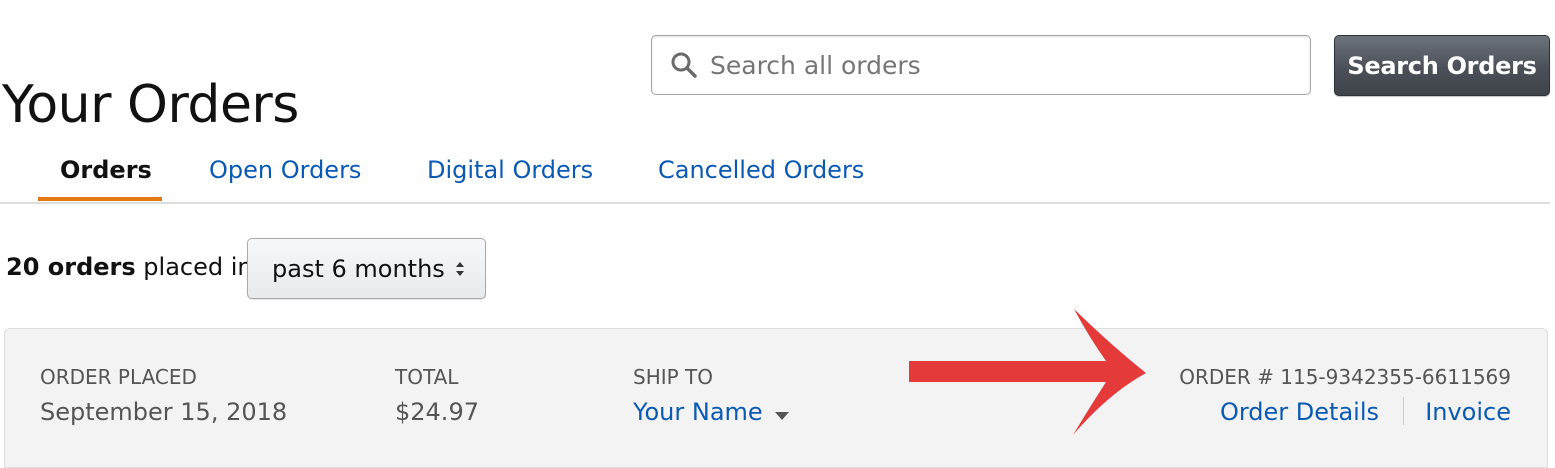  I want to click on ship-to-name-link: Your Name, so click(698, 412).